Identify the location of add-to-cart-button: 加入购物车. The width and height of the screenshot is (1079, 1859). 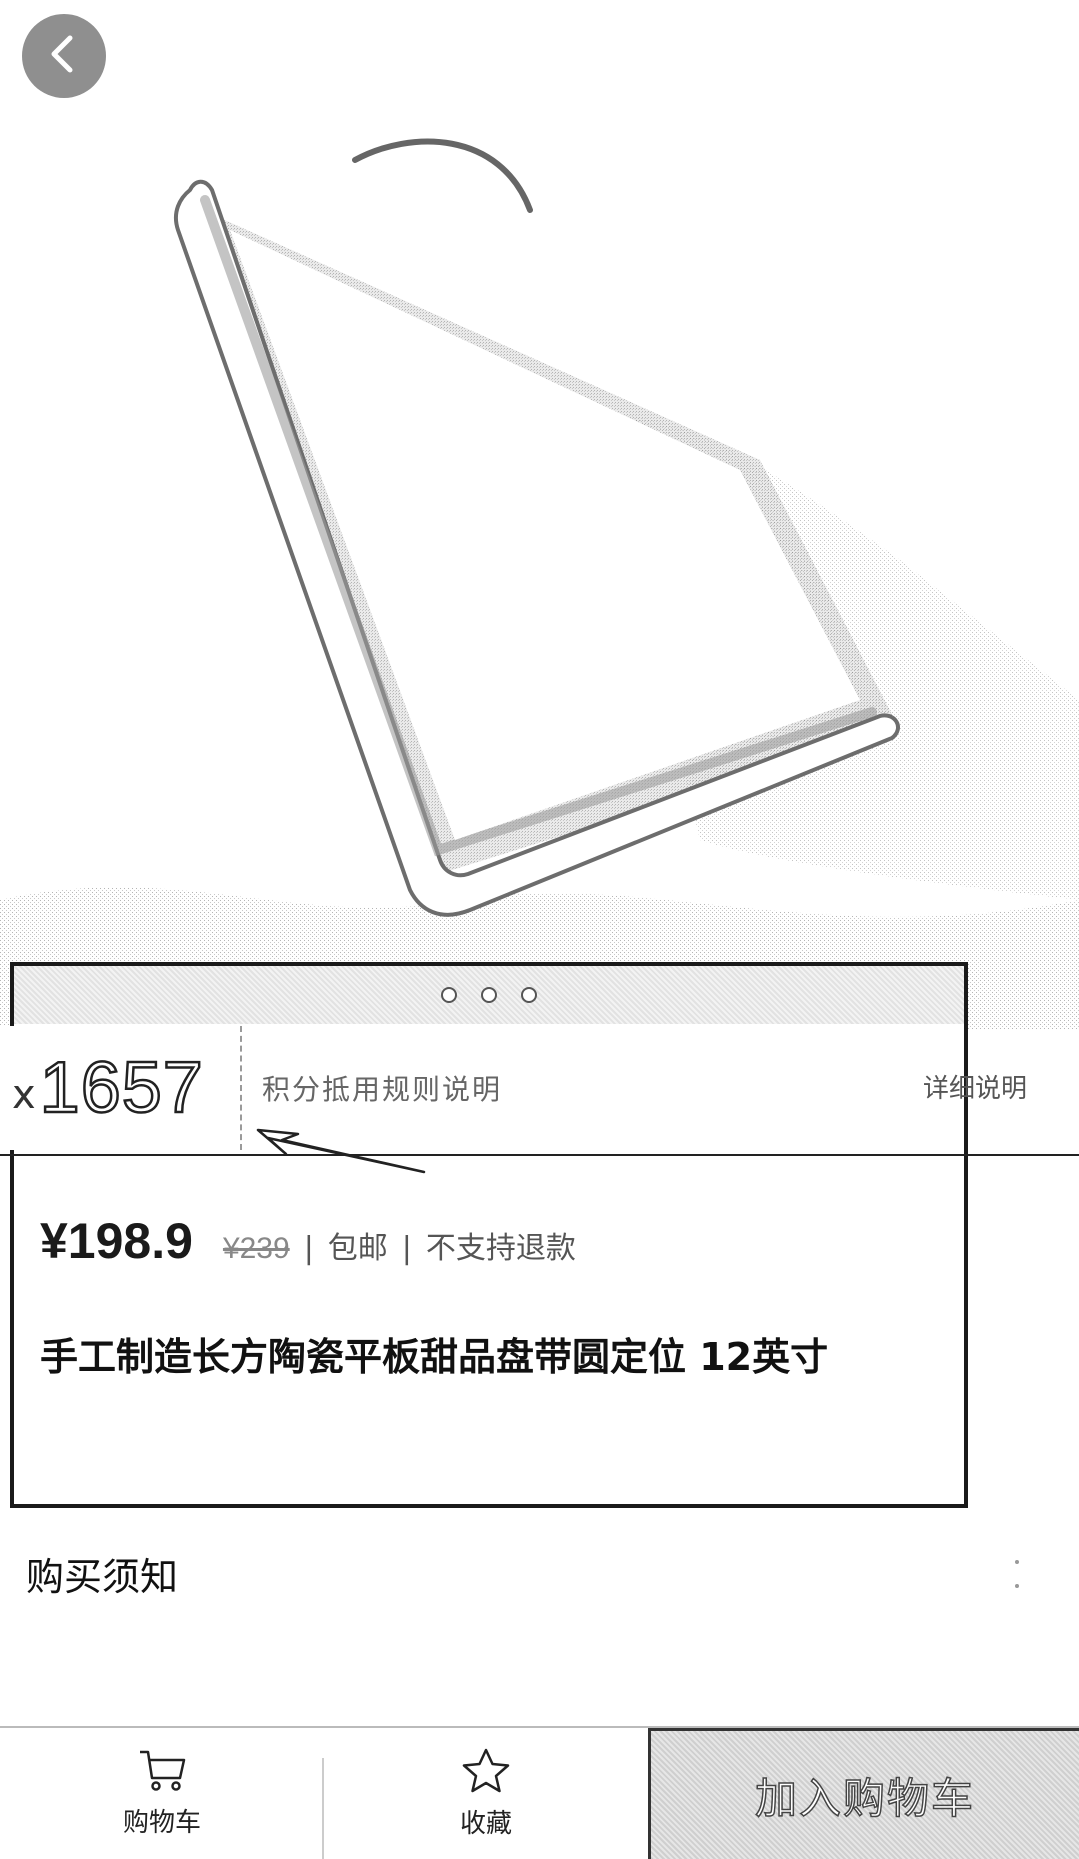
(863, 1793).